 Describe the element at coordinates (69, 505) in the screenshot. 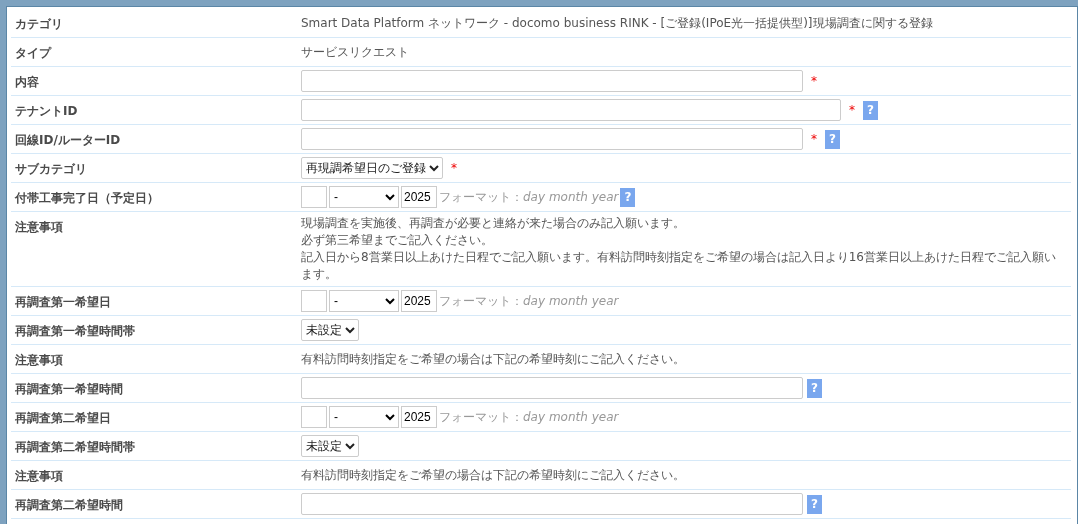

I see `field-label: 再調査第二希望時間` at that location.